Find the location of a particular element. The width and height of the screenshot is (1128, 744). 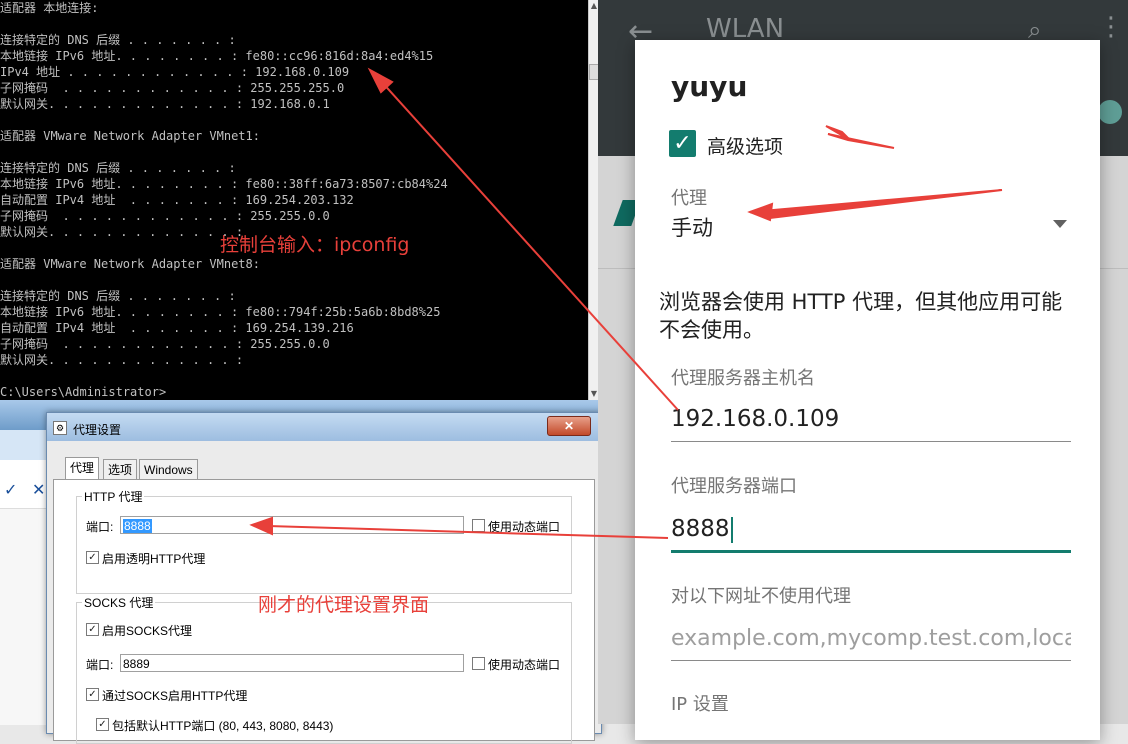

advanced-options-checkbox: ✓ is located at coordinates (682, 143).